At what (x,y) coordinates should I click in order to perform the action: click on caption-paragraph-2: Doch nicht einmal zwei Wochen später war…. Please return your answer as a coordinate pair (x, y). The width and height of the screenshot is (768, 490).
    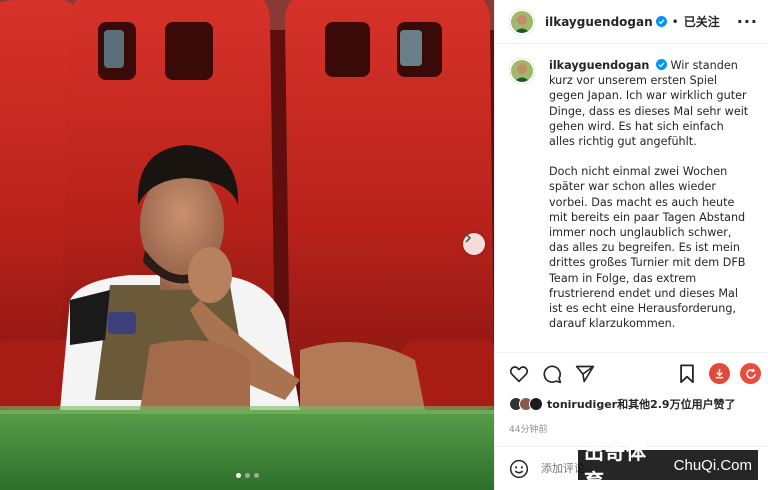
    Looking at the image, I should click on (647, 248).